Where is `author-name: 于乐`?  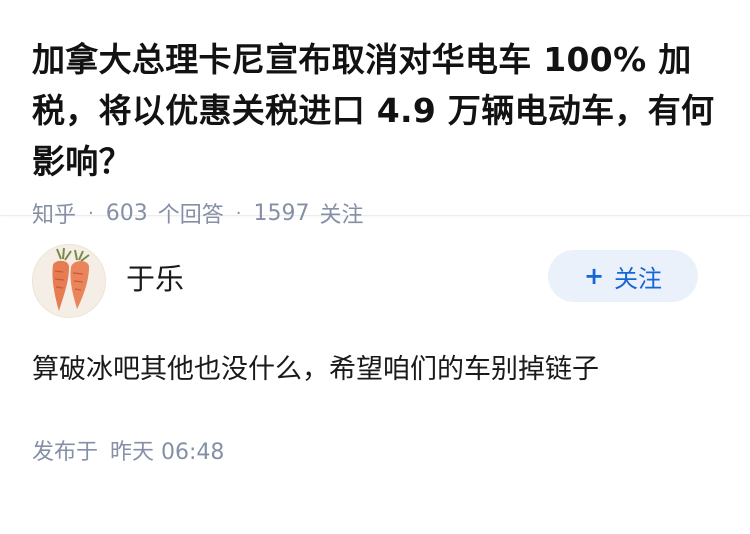 author-name: 于乐 is located at coordinates (155, 277).